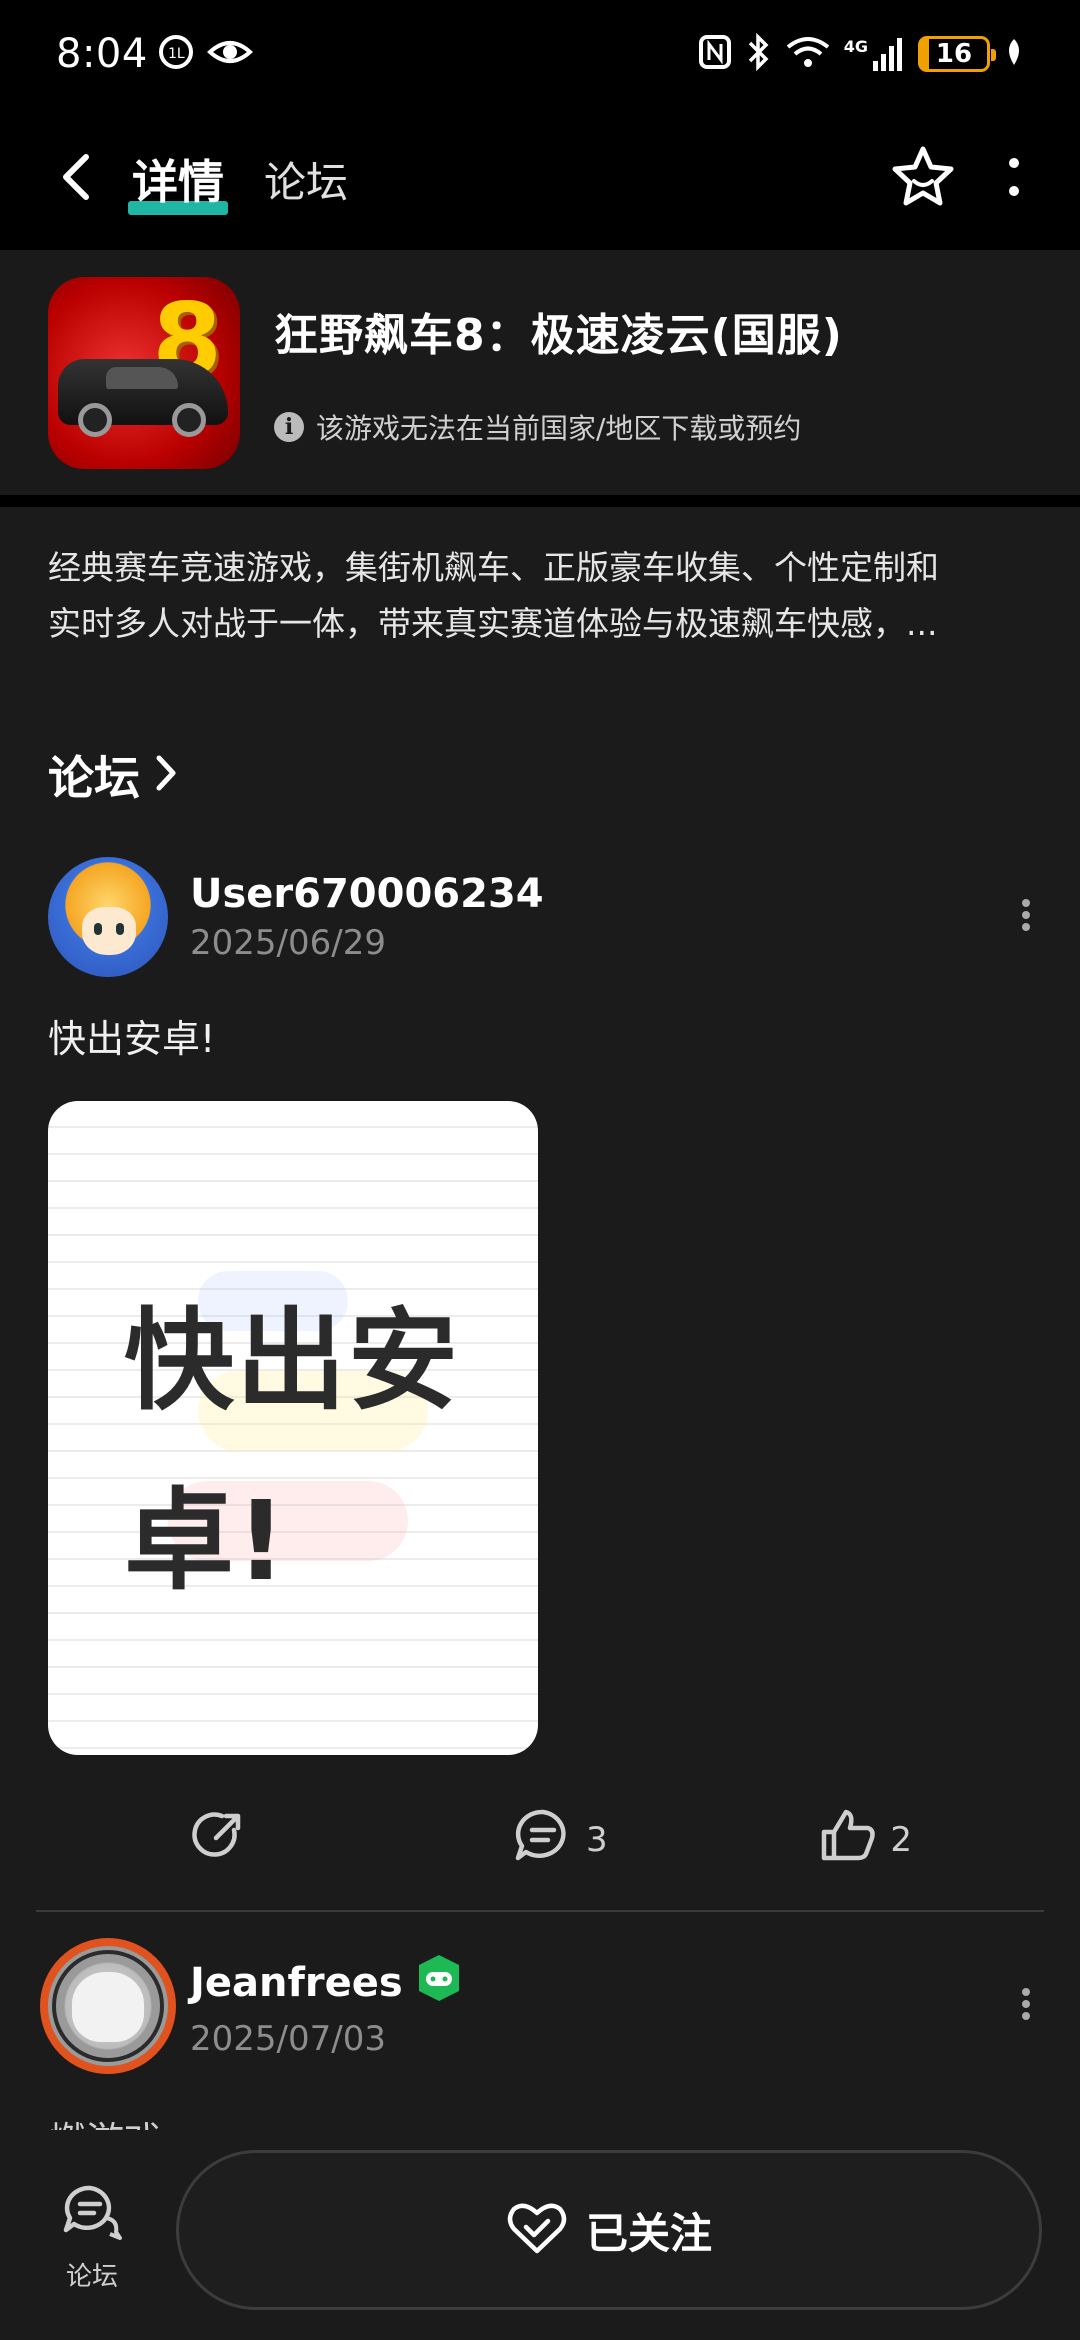 The height and width of the screenshot is (2340, 1080). What do you see at coordinates (493, 567) in the screenshot?
I see `description-line: 经典赛车竞速游戏，集街机飙车、正版豪车收集、个性定制和` at bounding box center [493, 567].